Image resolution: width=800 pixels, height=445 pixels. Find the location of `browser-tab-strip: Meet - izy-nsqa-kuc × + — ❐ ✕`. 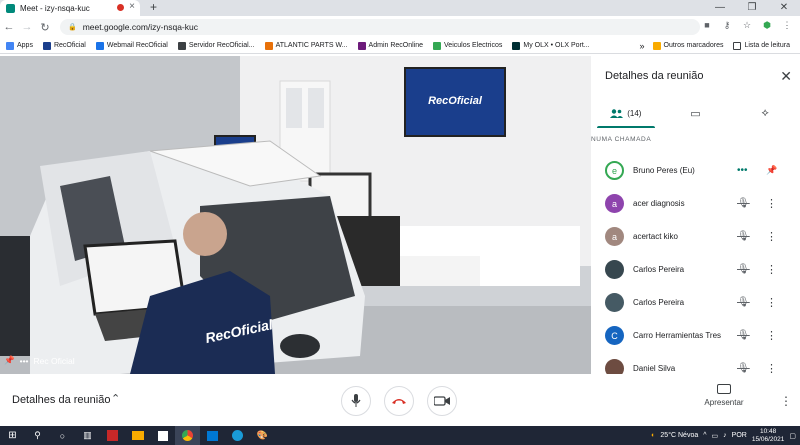

browser-tab-strip: Meet - izy-nsqa-kuc × + — ❐ ✕ is located at coordinates (400, 8).